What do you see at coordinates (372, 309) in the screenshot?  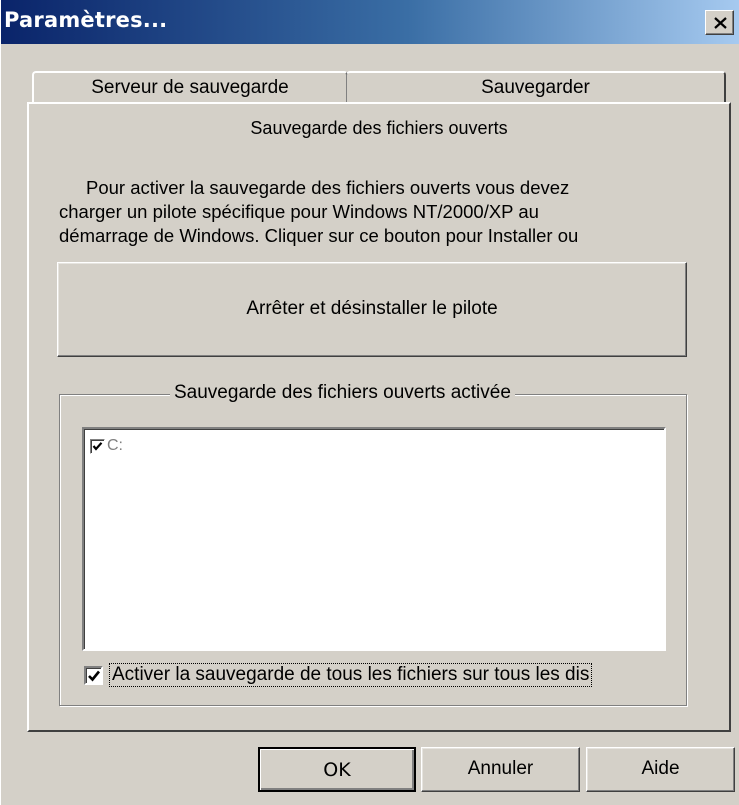 I see `uninstall-driver-button: Arrêter et désinstaller le pilote` at bounding box center [372, 309].